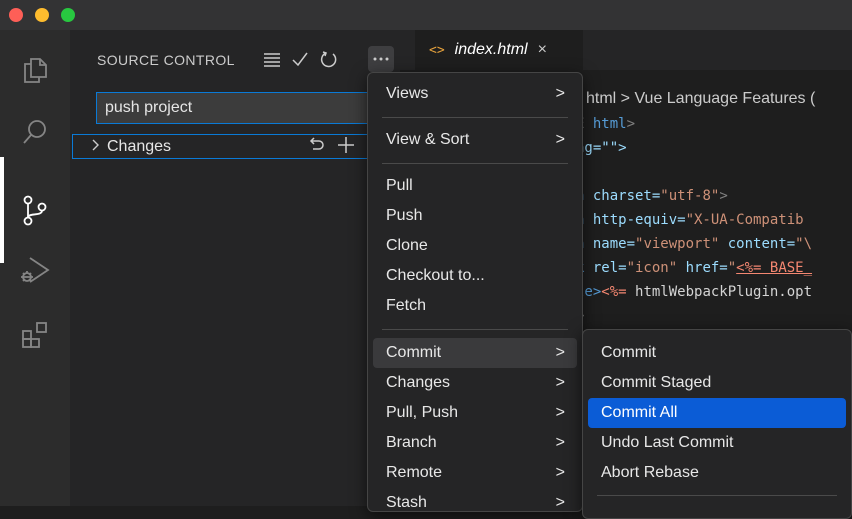 This screenshot has height=519, width=852. What do you see at coordinates (700, 99) in the screenshot?
I see `breadcrumb: html > Vue Language Features (` at bounding box center [700, 99].